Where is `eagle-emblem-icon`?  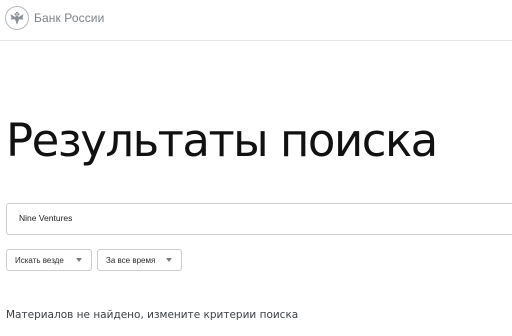
eagle-emblem-icon is located at coordinates (17, 18).